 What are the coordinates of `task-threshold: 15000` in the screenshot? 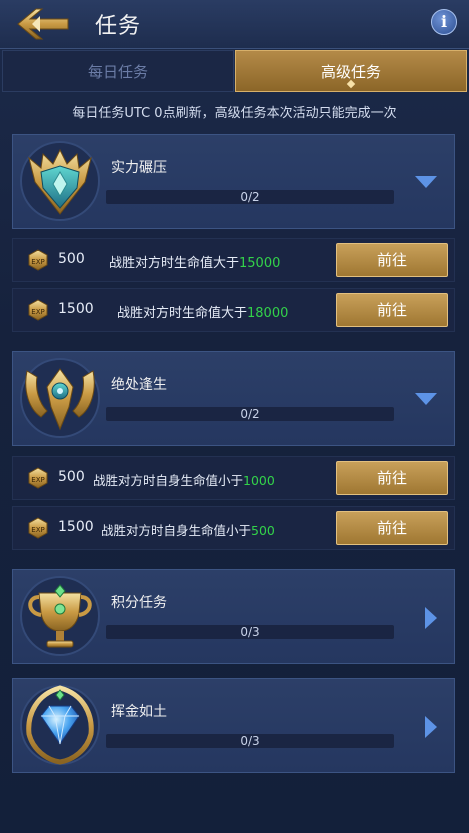 It's located at (260, 263).